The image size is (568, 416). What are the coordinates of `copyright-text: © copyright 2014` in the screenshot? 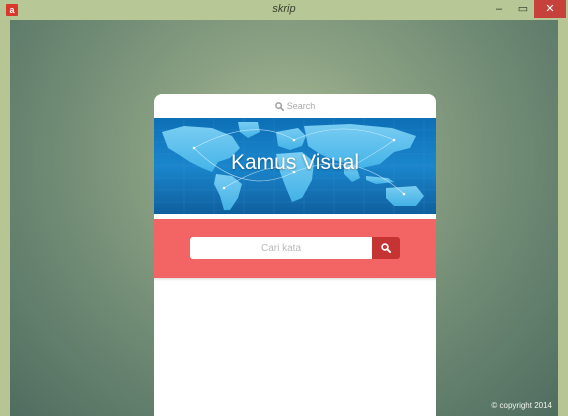 It's located at (521, 405).